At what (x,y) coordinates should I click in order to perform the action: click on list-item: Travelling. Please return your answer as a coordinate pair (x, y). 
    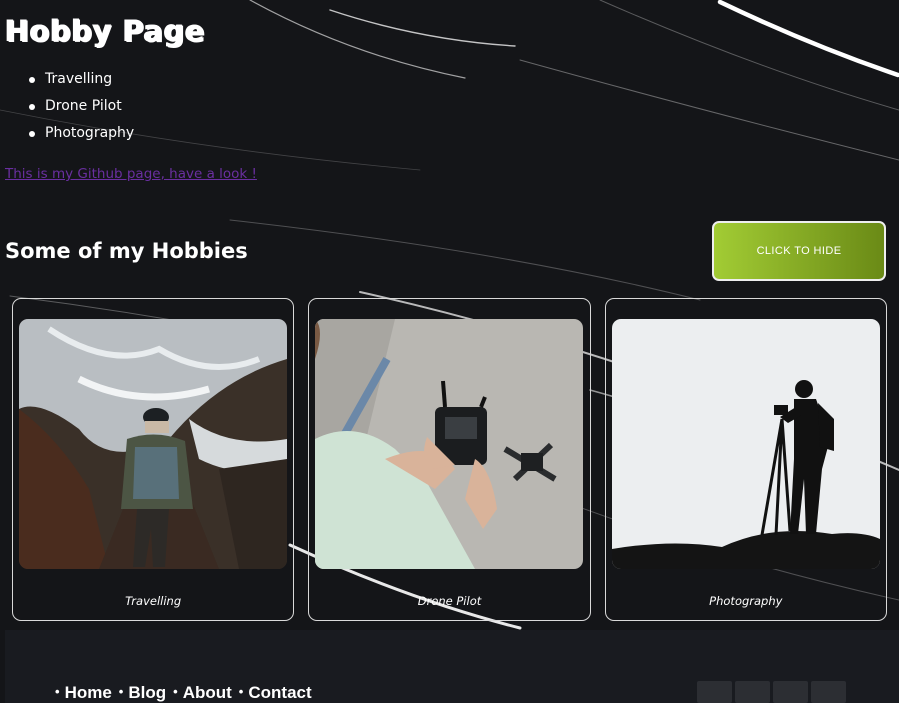
    Looking at the image, I should click on (461, 79).